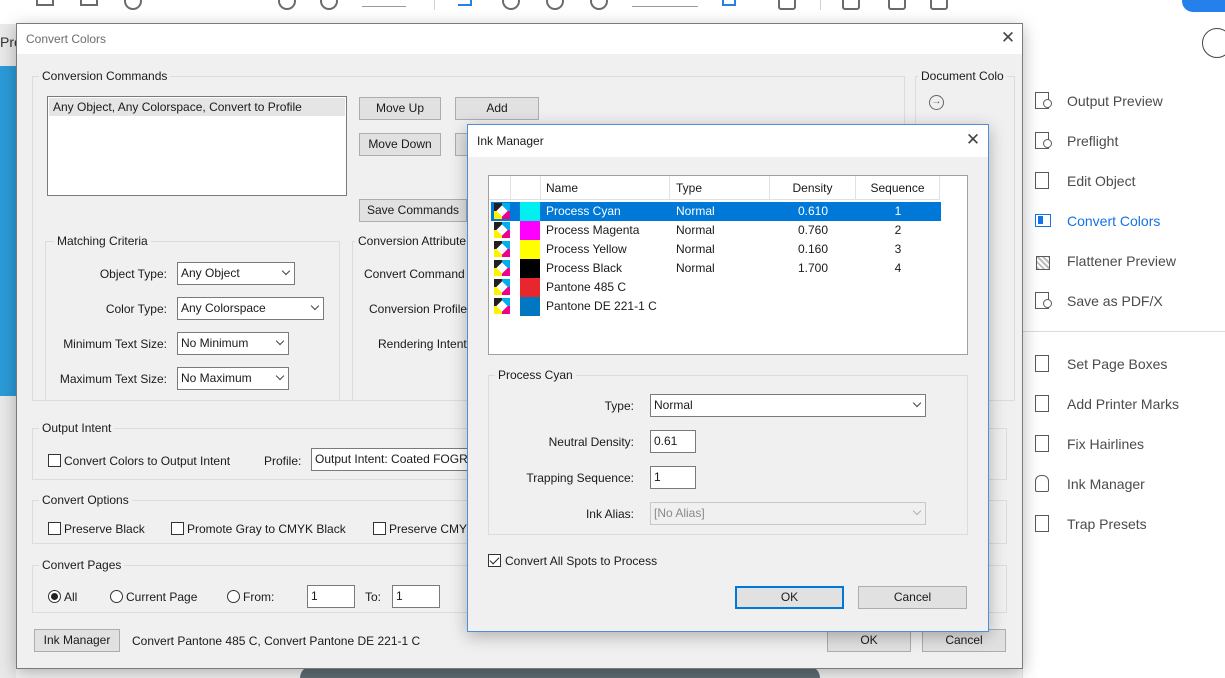 The image size is (1225, 678). I want to click on from-page-input: 1, so click(331, 596).